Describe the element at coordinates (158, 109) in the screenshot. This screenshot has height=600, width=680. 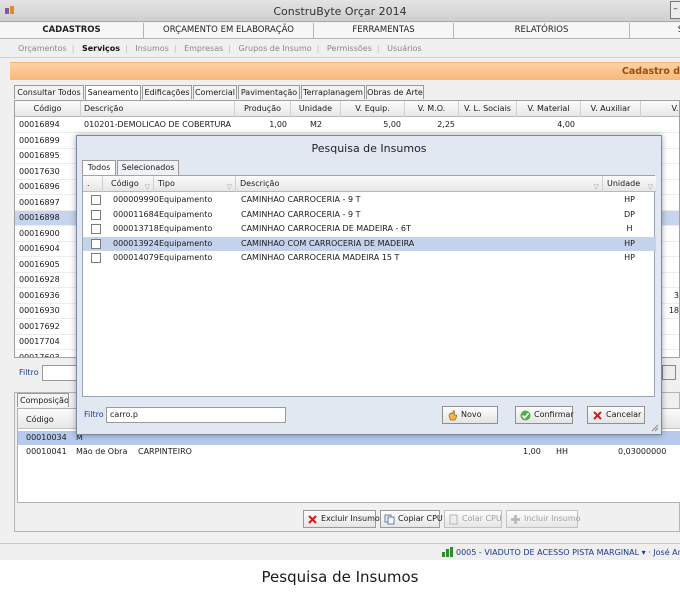
I see `col-descricao: Descrição` at that location.